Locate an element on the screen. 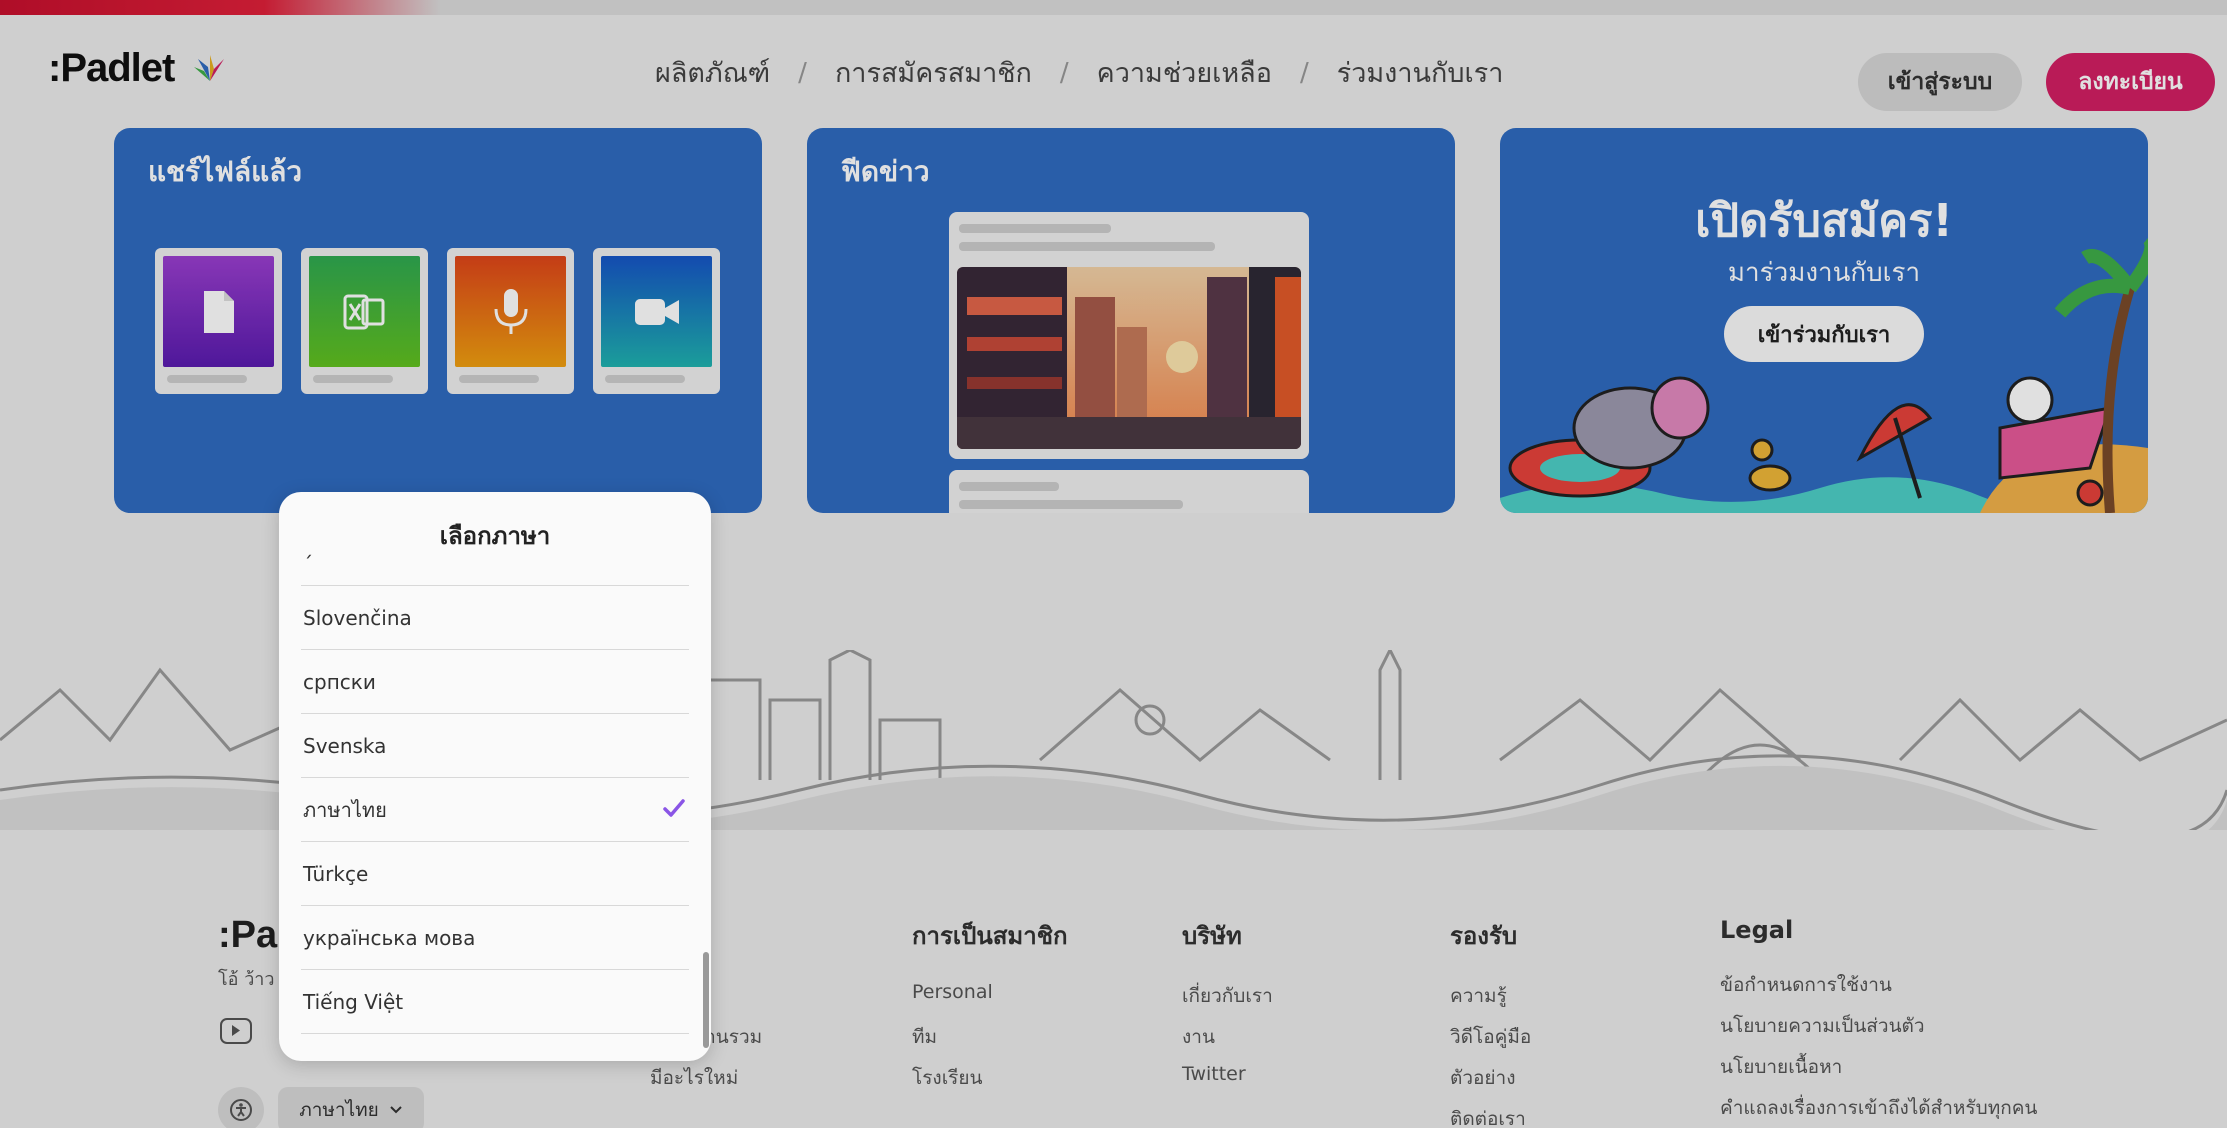 The image size is (2227, 1128). language-option-thai: ภาษาไทย is located at coordinates (495, 810).